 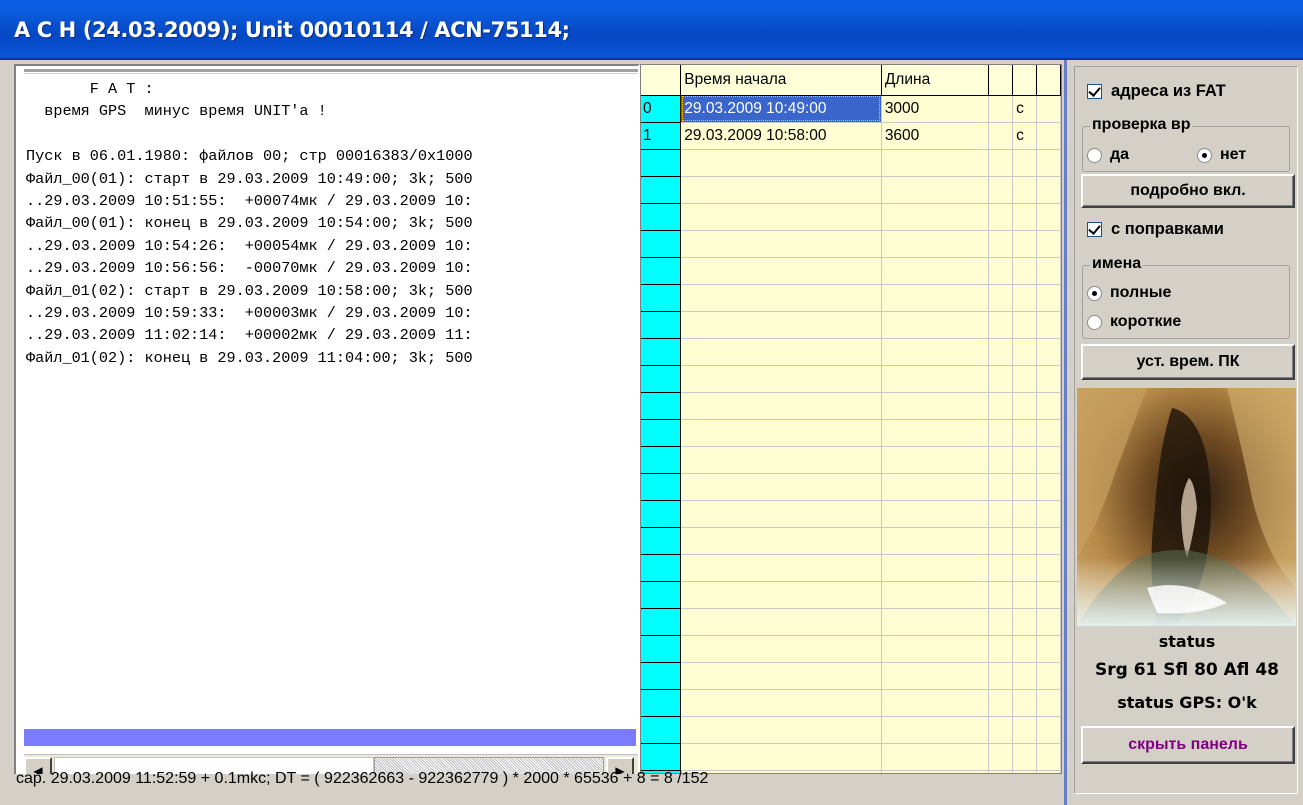 What do you see at coordinates (1188, 745) in the screenshot?
I see `hide-panel-button: скрыть панель` at bounding box center [1188, 745].